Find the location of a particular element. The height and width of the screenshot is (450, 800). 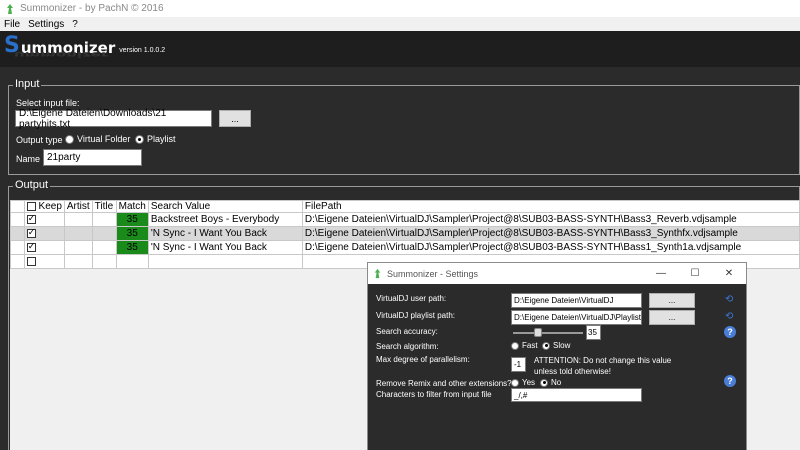

menu-bar: File Settings ? is located at coordinates (400, 24).